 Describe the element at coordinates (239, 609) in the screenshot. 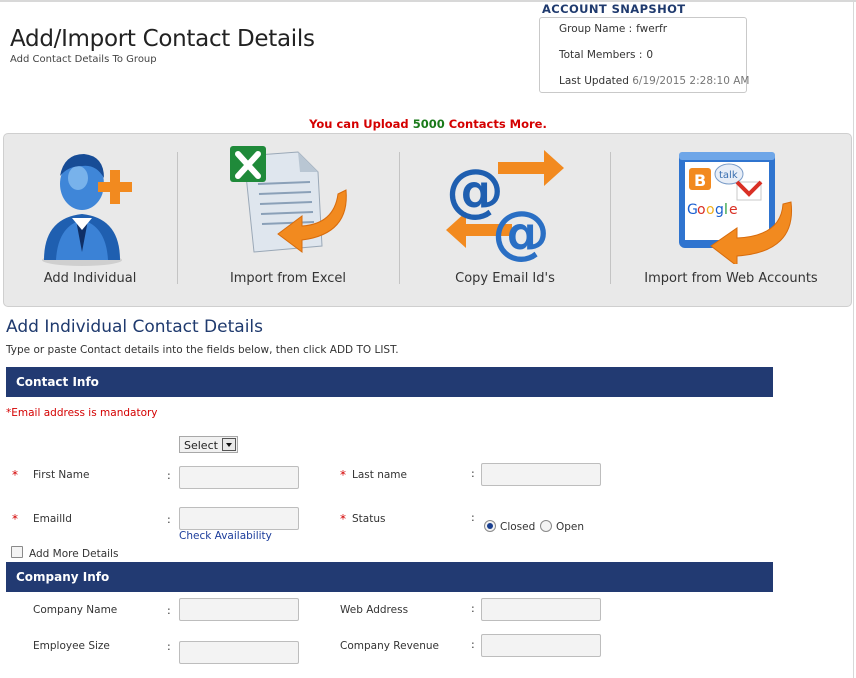

I see `company-name-input` at that location.